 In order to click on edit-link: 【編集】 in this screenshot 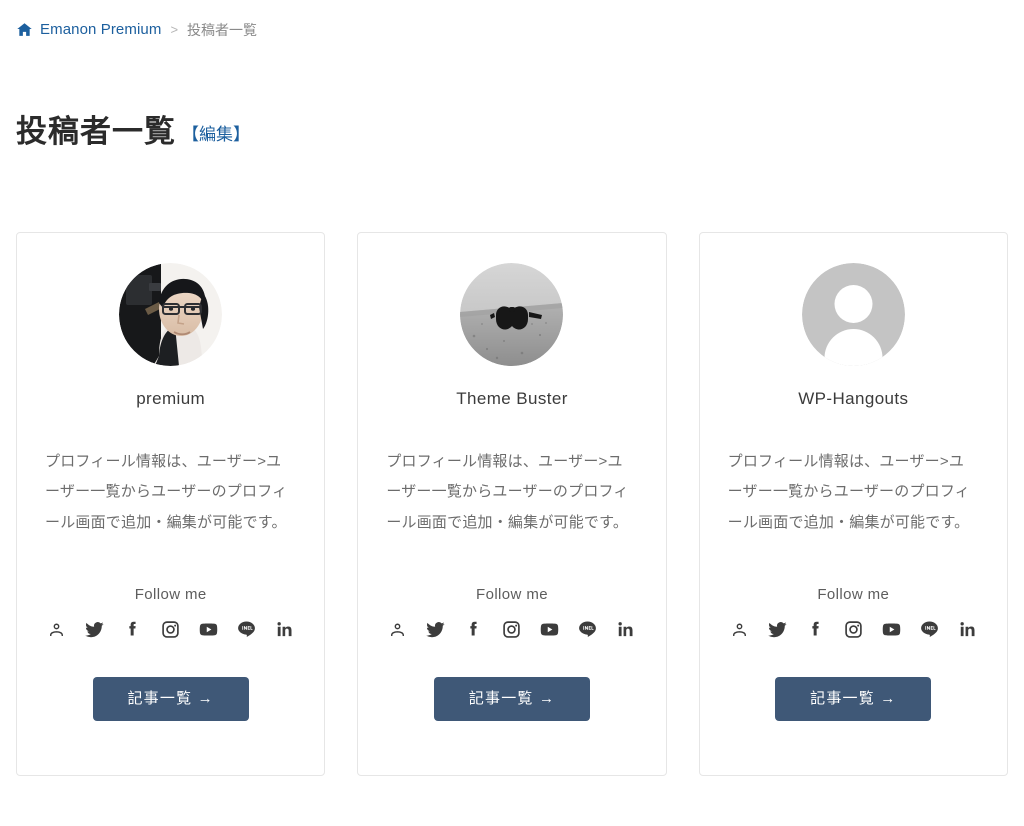, I will do `click(216, 132)`.